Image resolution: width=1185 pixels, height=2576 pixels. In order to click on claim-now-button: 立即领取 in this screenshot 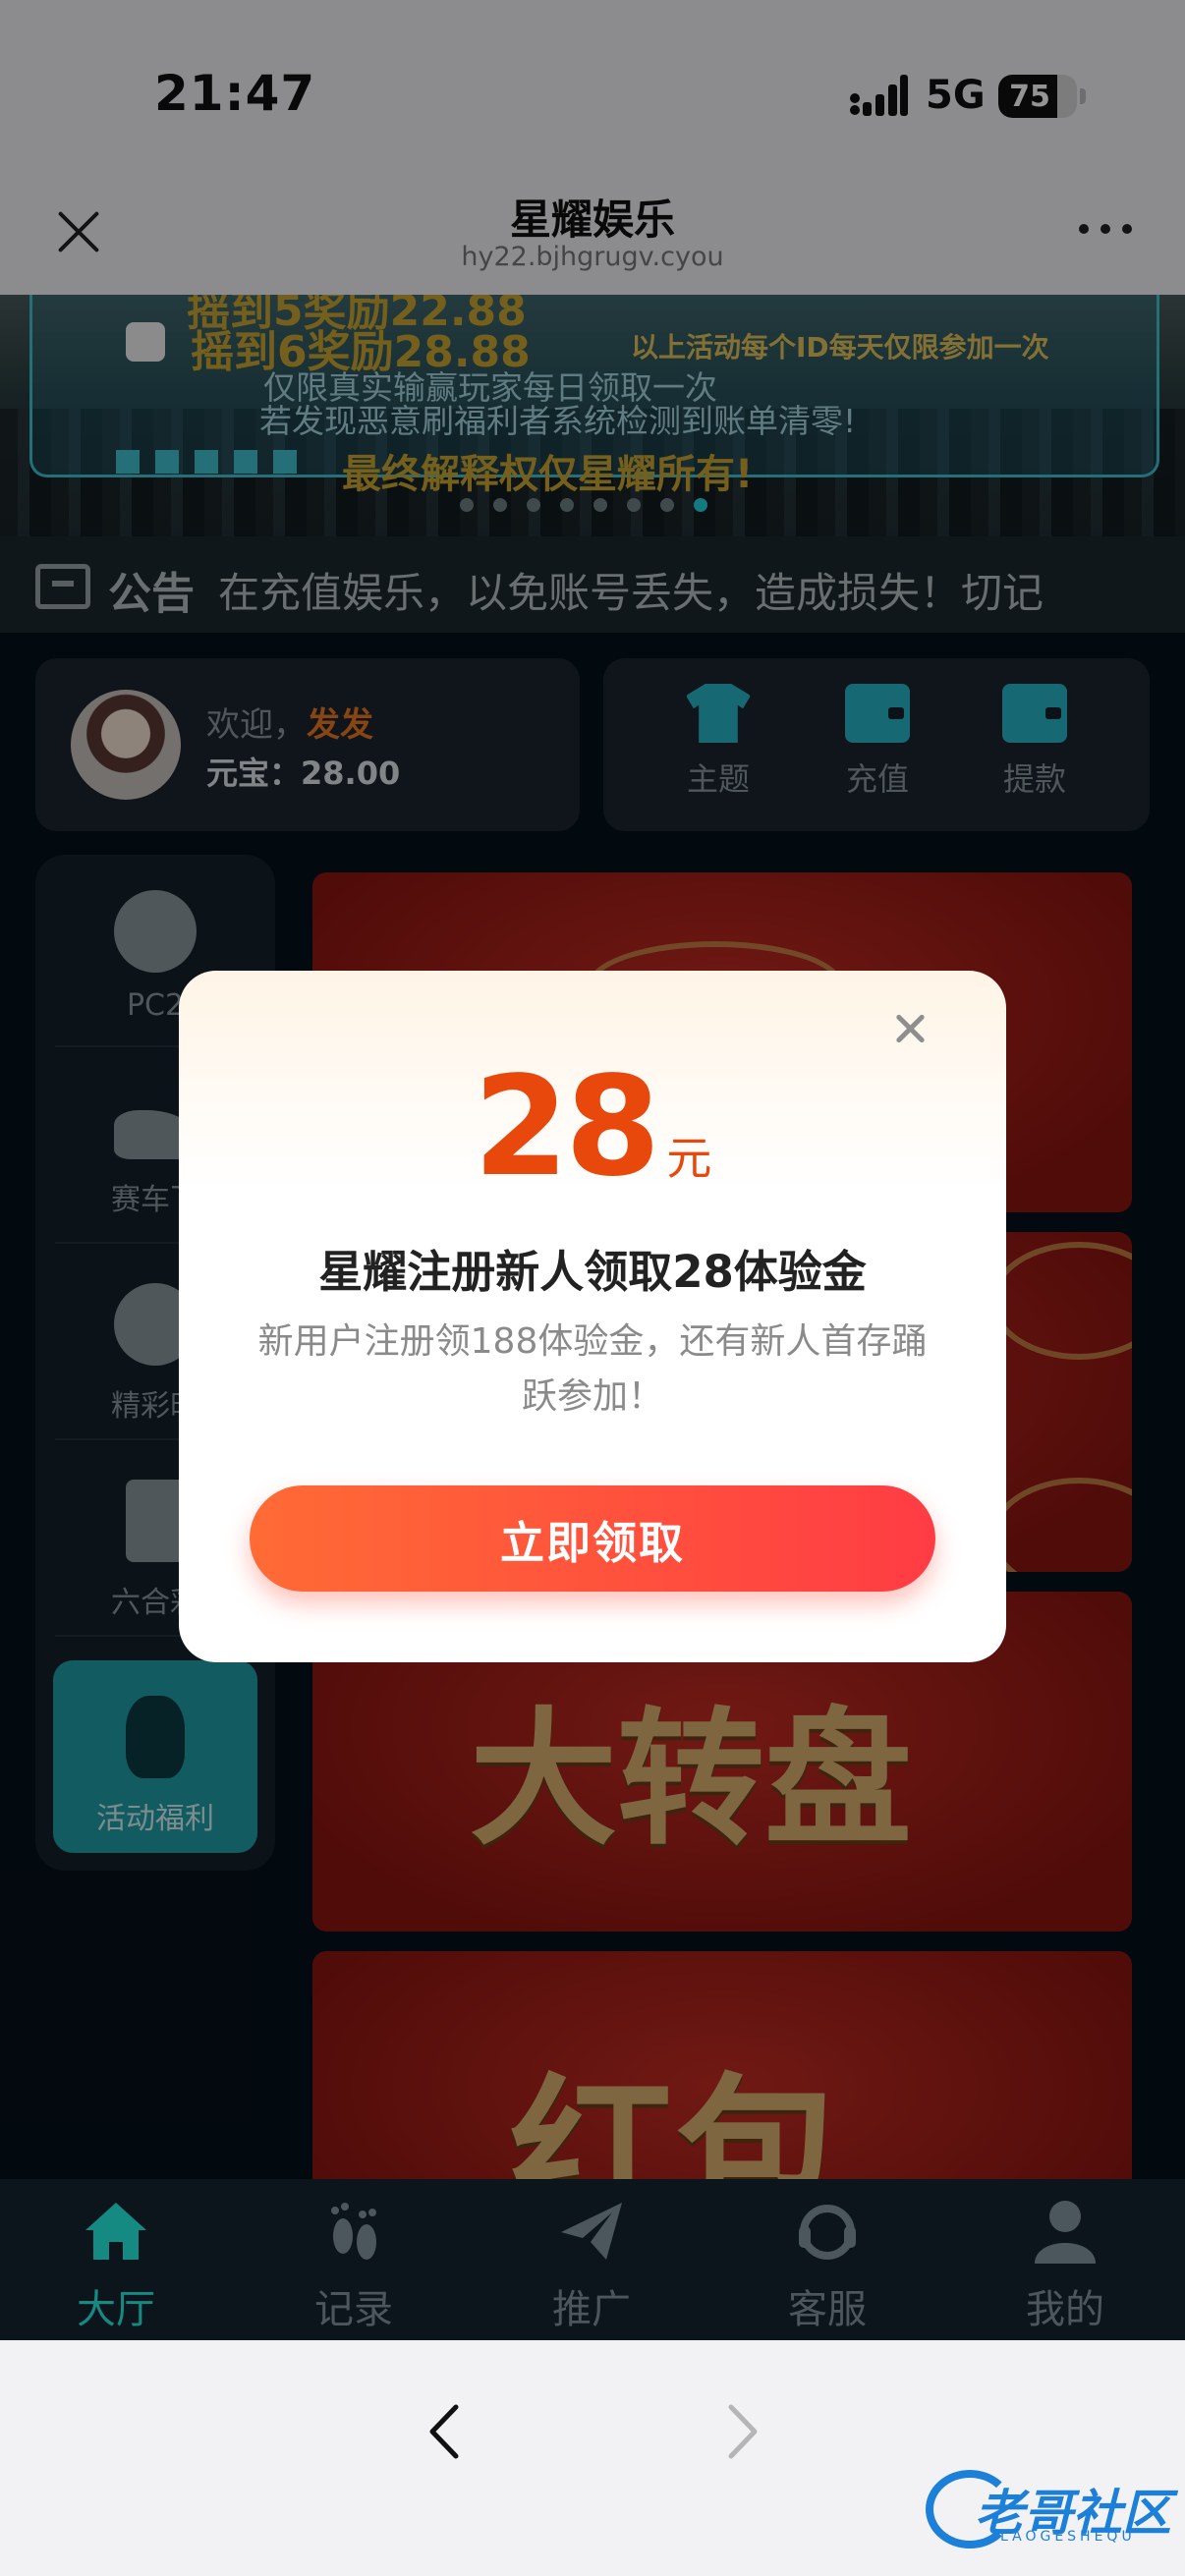, I will do `click(592, 1538)`.